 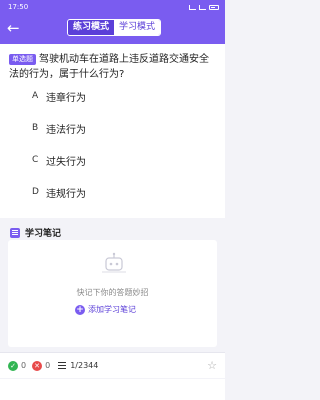 I want to click on status-bar: 17:50, so click(x=112, y=7).